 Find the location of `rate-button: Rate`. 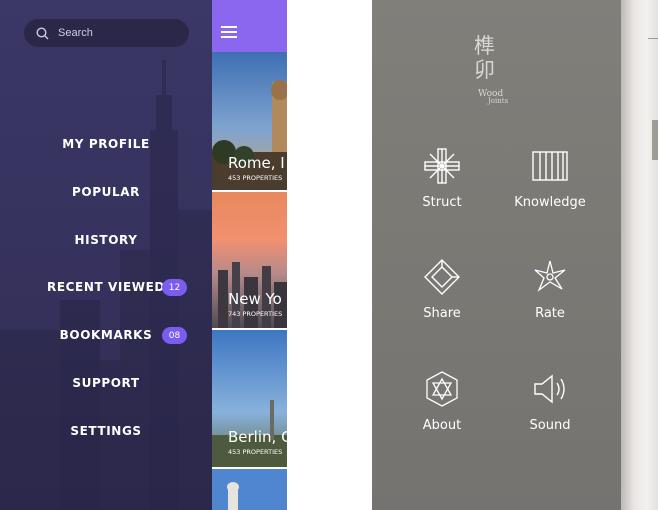

rate-button: Rate is located at coordinates (550, 297).